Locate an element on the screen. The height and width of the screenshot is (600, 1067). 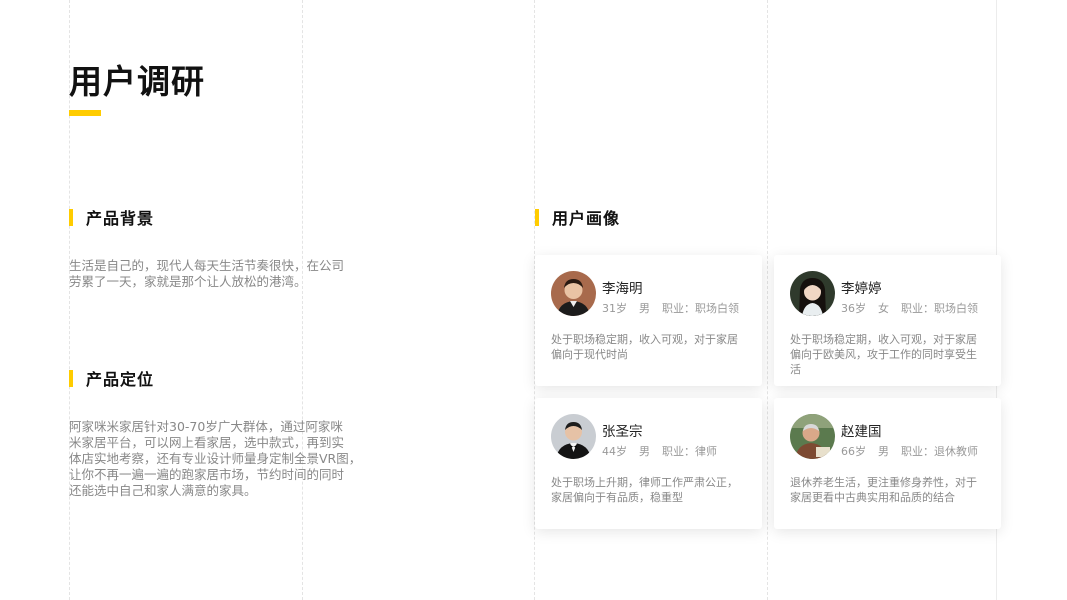
section-header-background: 产品背景 is located at coordinates (112, 217).